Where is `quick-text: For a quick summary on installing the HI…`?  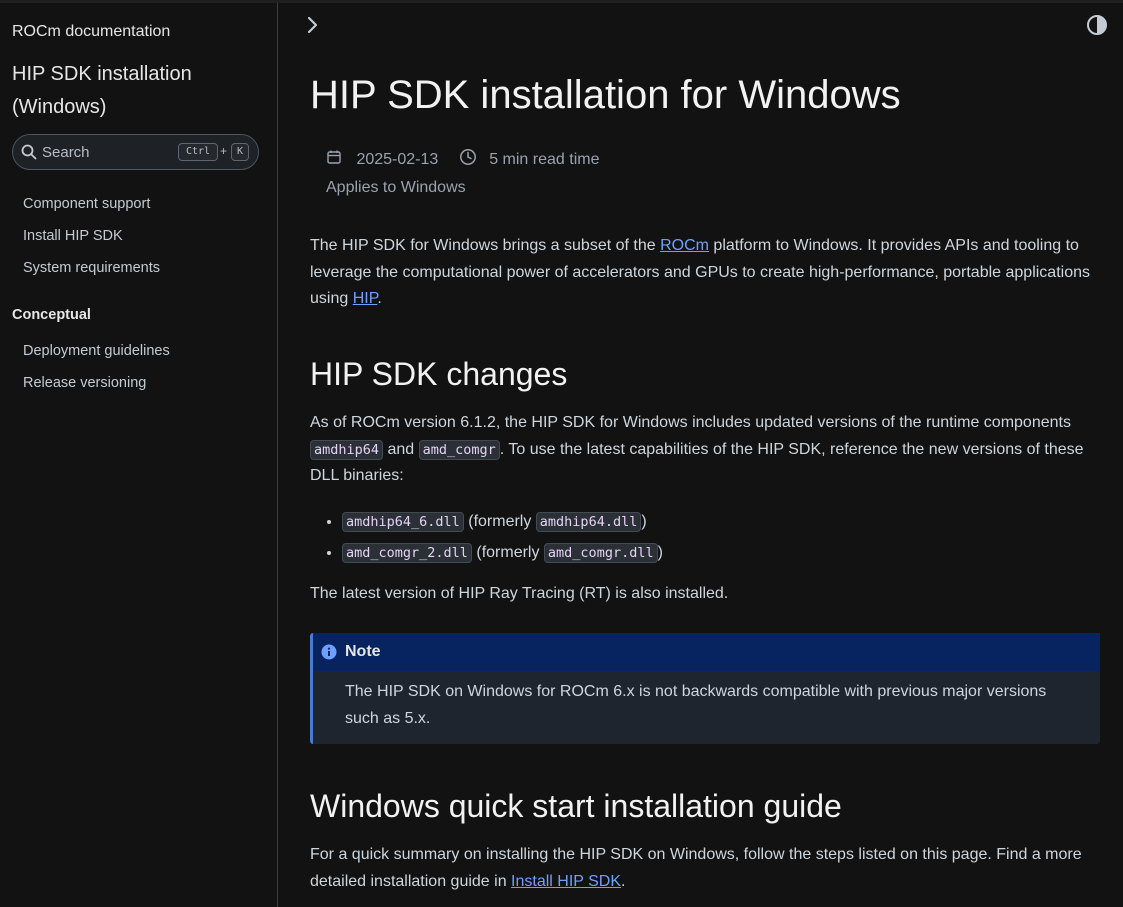 quick-text: For a quick summary on installing the HI… is located at coordinates (696, 868).